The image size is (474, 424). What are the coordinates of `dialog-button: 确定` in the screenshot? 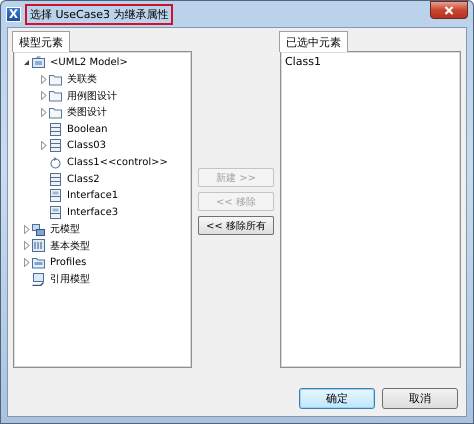 It's located at (337, 398).